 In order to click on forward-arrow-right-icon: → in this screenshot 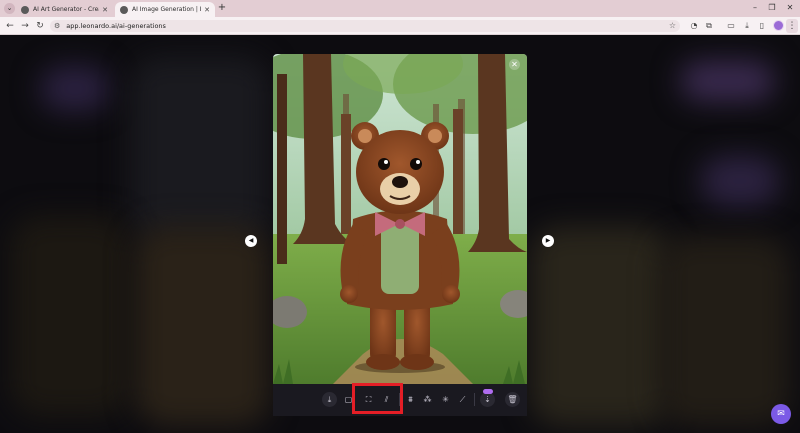, I will do `click(25, 26)`.